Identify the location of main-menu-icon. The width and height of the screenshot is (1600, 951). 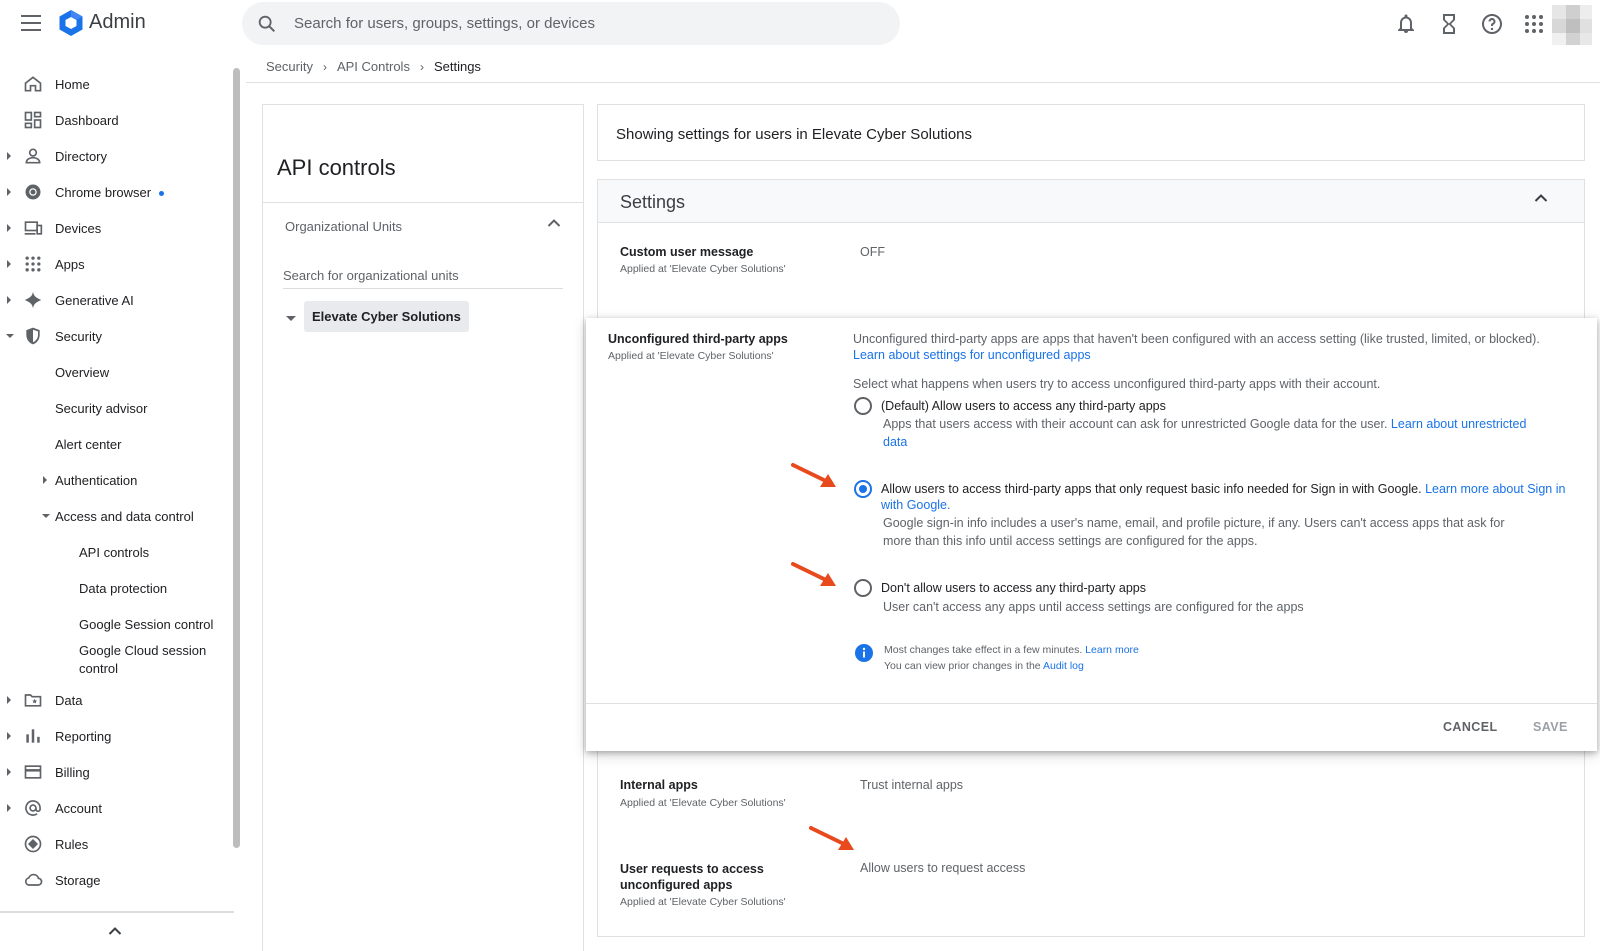
(31, 23).